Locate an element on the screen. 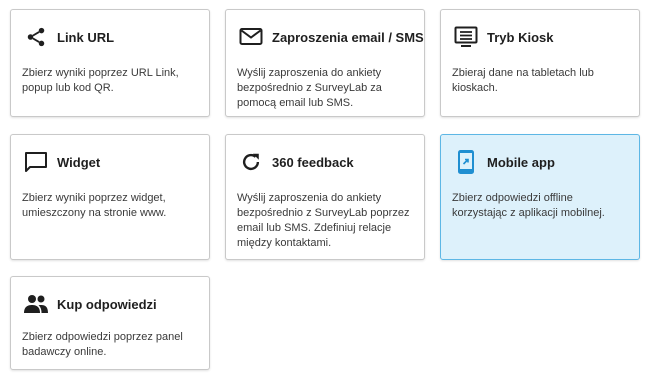  card-description-line: umieszczony na stronie www. is located at coordinates (94, 213).